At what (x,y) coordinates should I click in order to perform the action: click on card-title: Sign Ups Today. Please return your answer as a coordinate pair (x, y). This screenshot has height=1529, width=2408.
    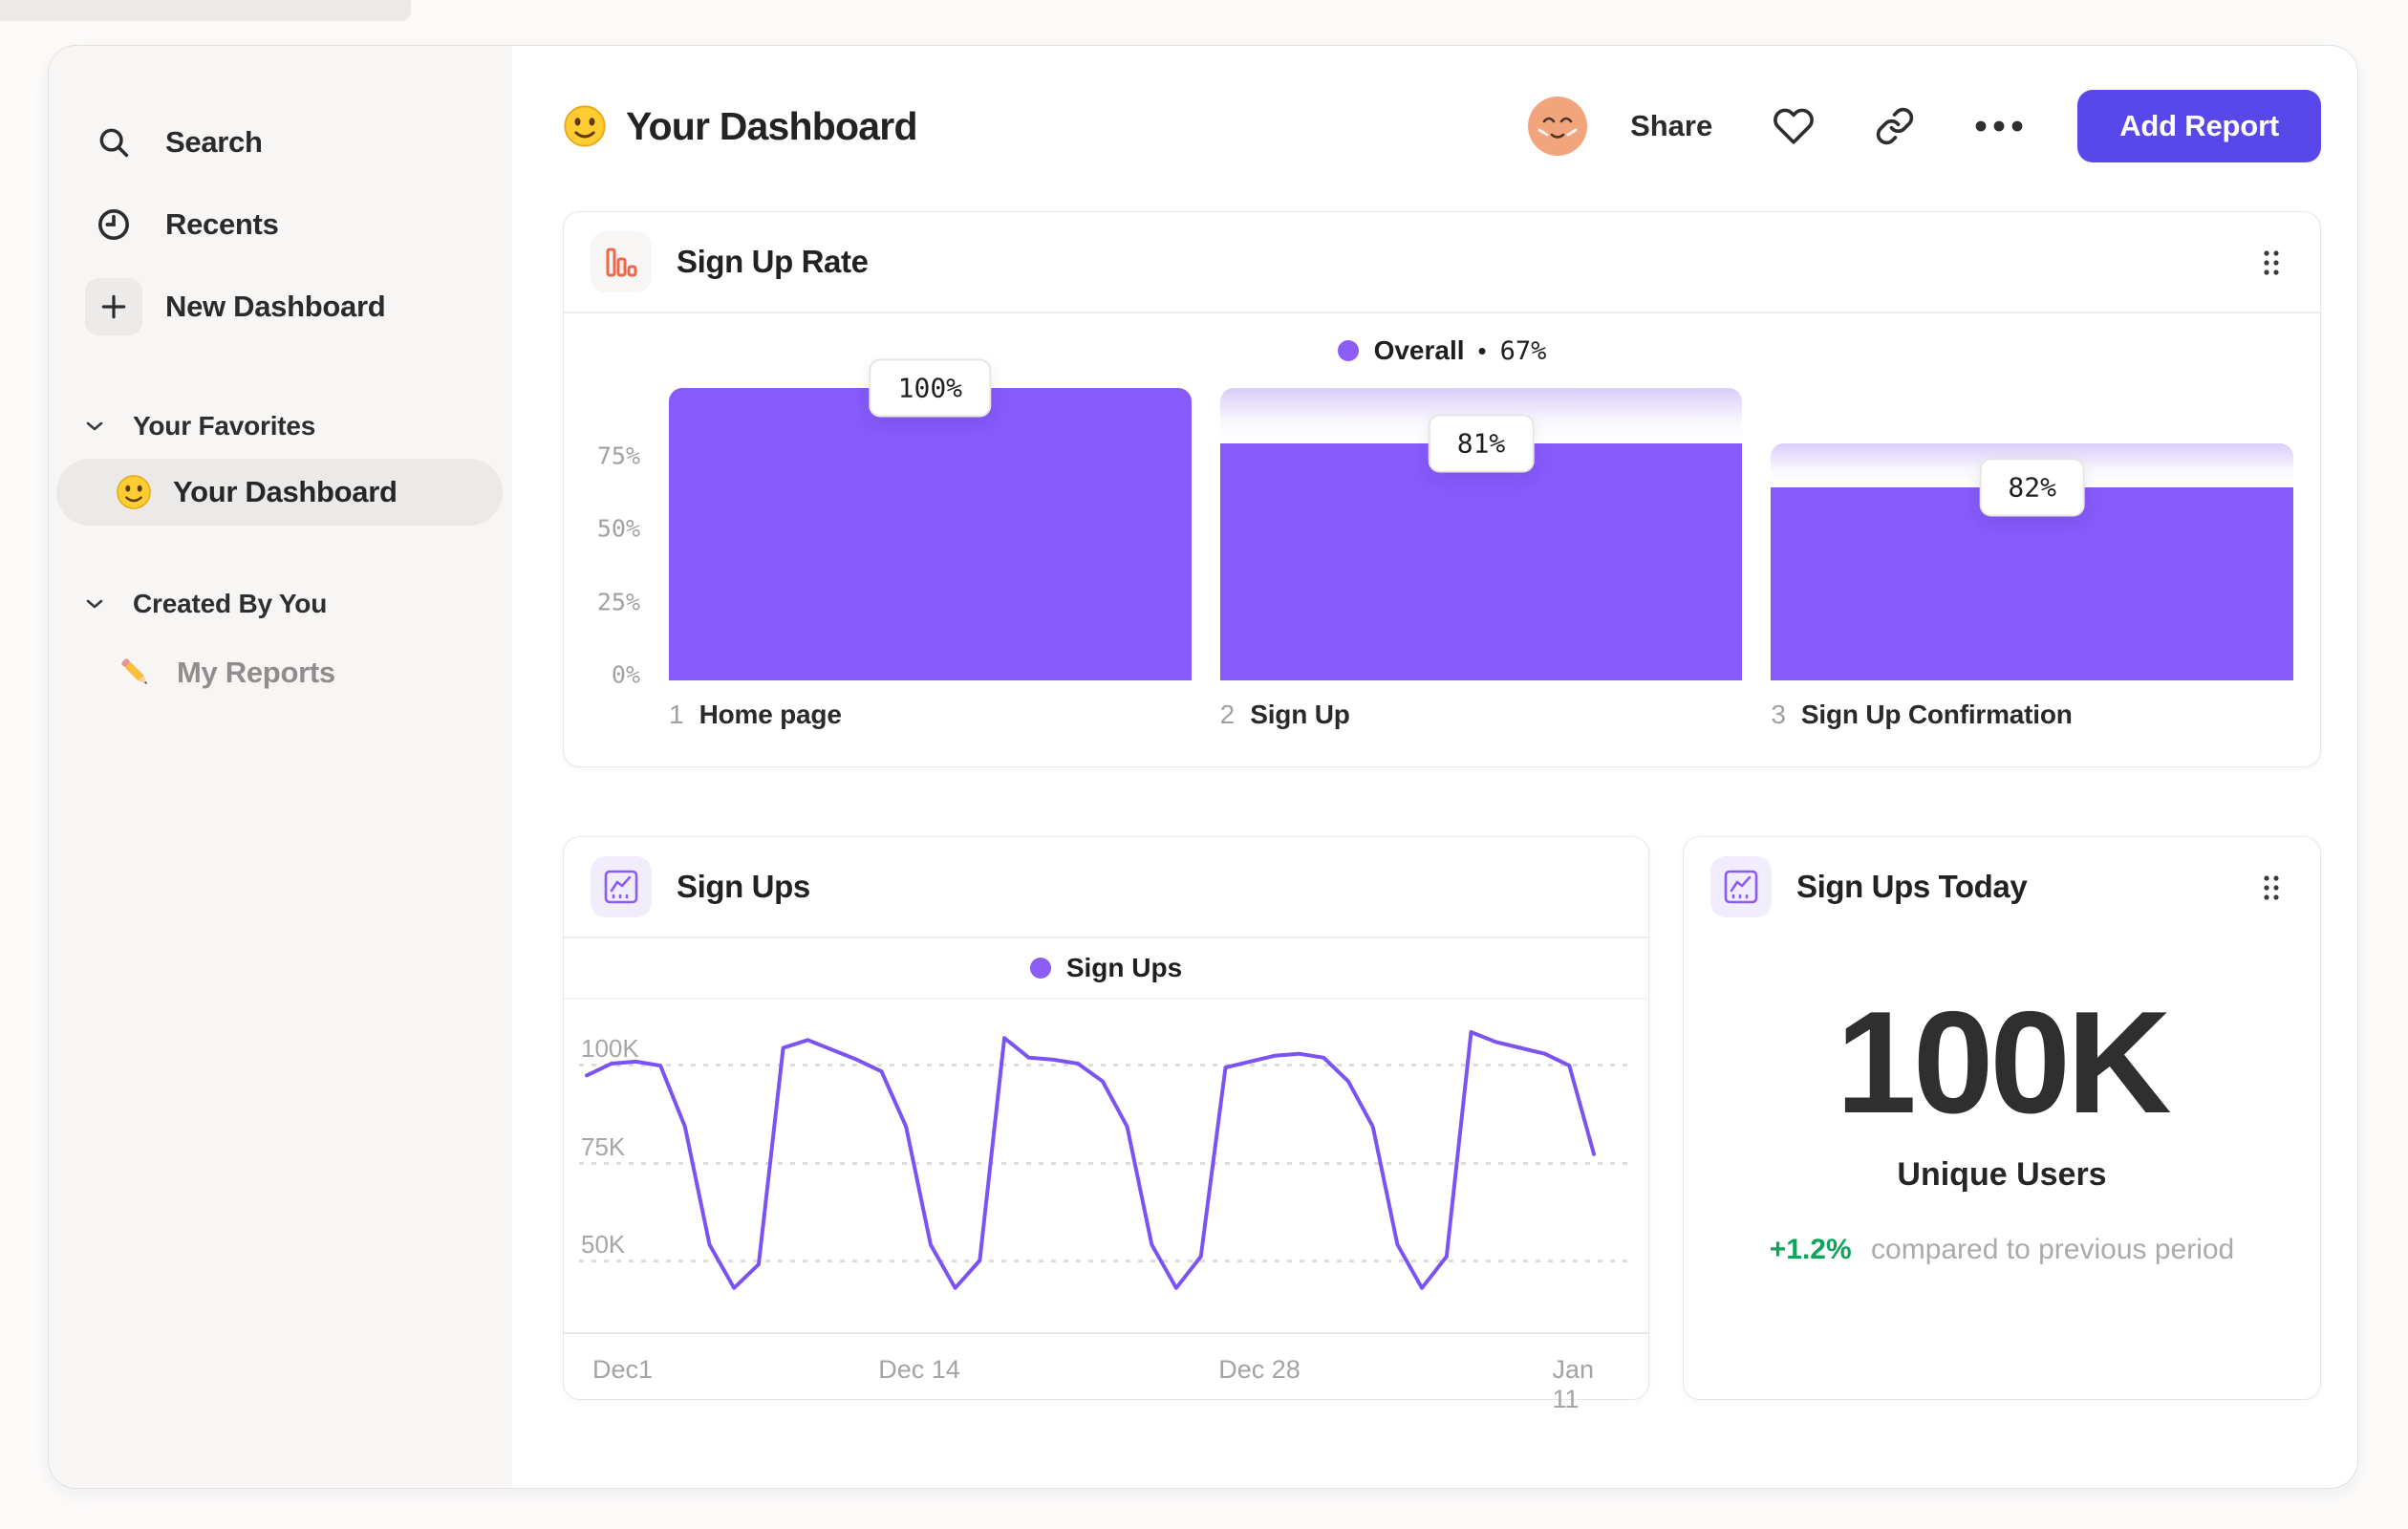
    Looking at the image, I should click on (1912, 886).